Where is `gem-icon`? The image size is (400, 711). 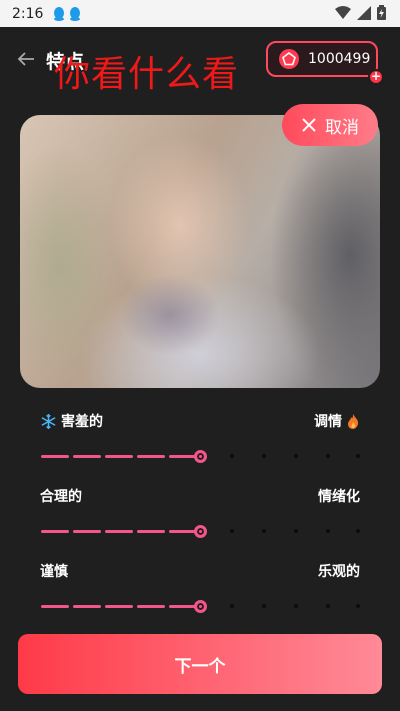
gem-icon is located at coordinates (289, 59).